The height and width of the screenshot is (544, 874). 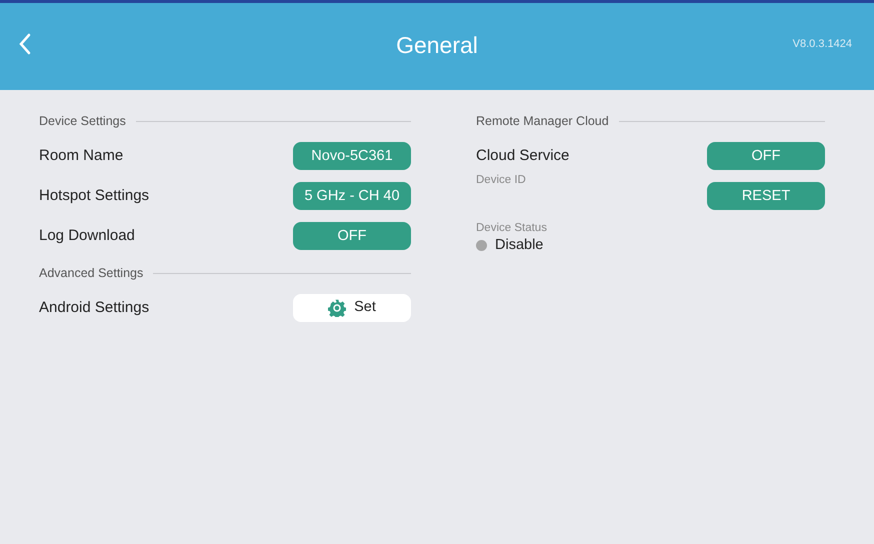 I want to click on setting-label: Android Settings, so click(x=94, y=308).